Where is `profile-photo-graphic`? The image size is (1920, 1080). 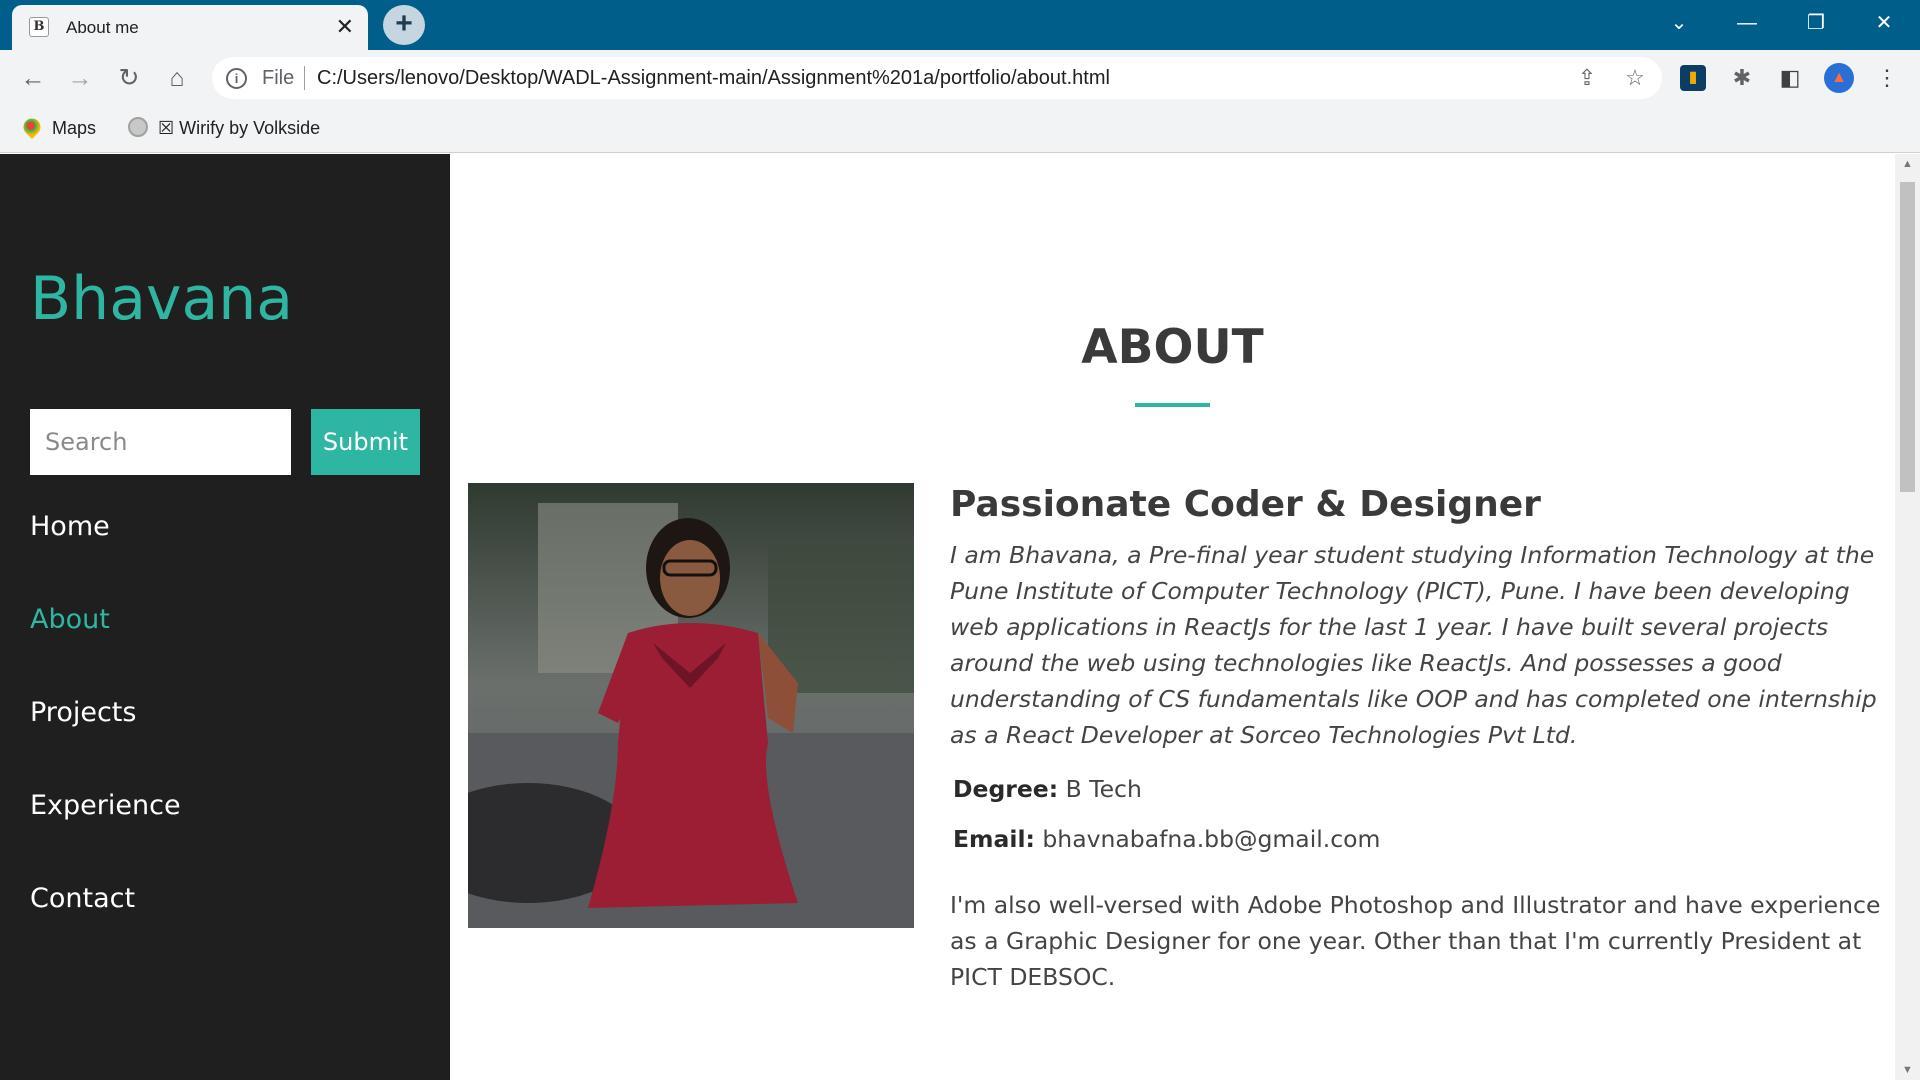
profile-photo-graphic is located at coordinates (691, 705).